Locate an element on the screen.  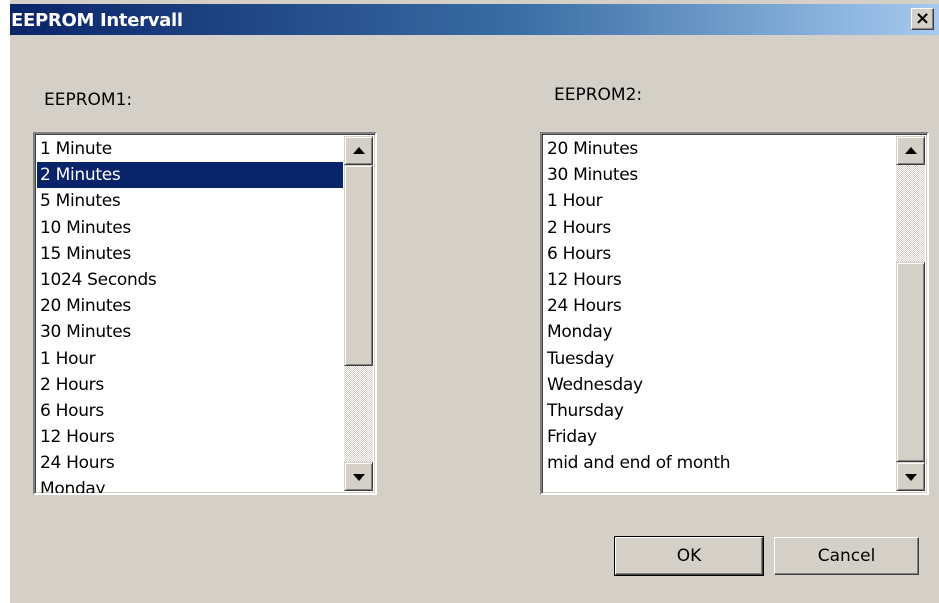
list-item: 10 Minutes is located at coordinates (190, 228).